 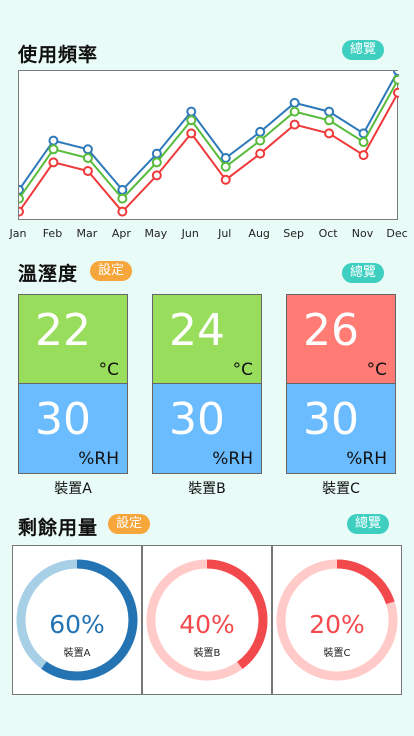 I want to click on x-tick-label: Jun, so click(x=190, y=233).